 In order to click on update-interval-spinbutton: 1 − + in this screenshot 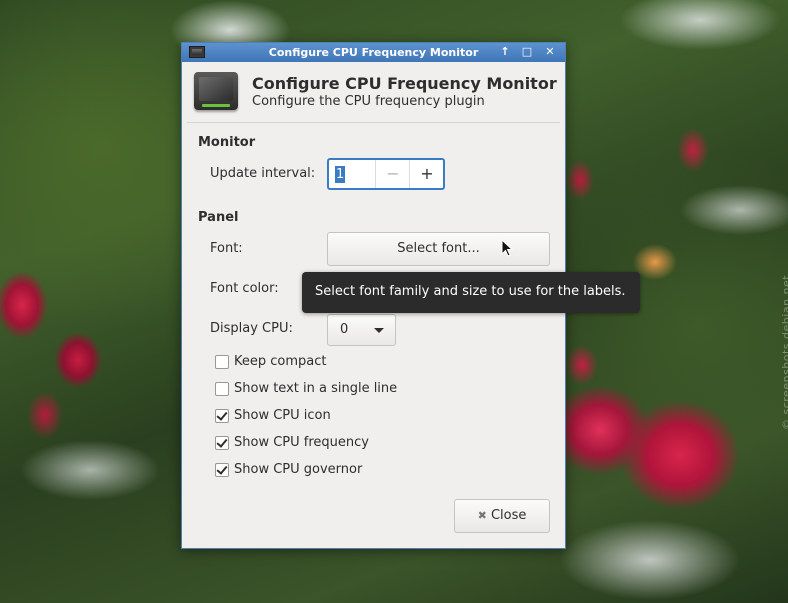, I will do `click(386, 174)`.